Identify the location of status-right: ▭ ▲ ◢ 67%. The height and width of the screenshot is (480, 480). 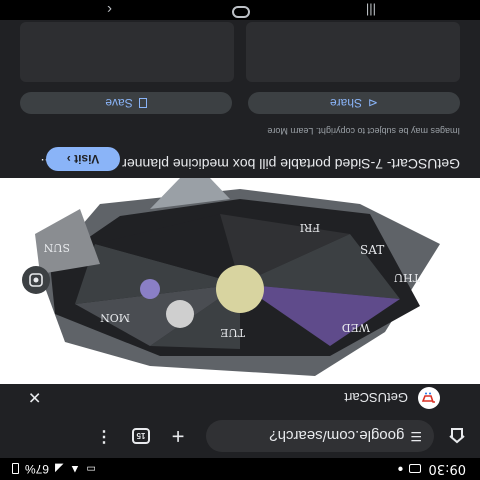
(54, 469).